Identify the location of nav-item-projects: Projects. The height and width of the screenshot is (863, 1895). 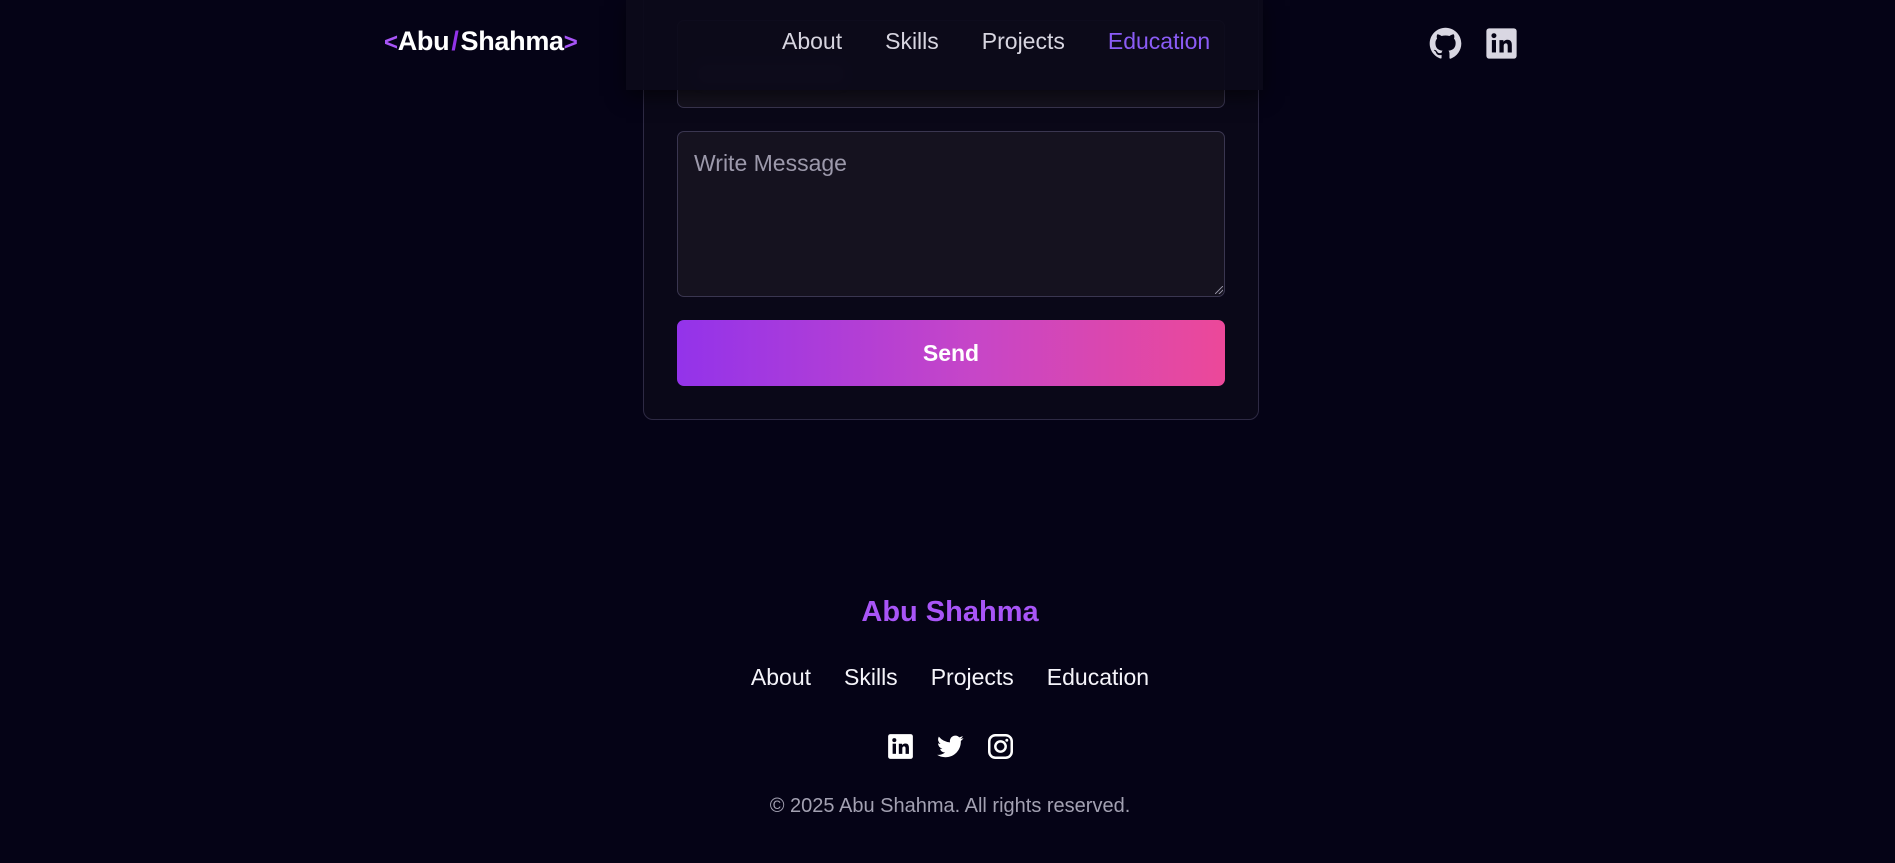
(1023, 41).